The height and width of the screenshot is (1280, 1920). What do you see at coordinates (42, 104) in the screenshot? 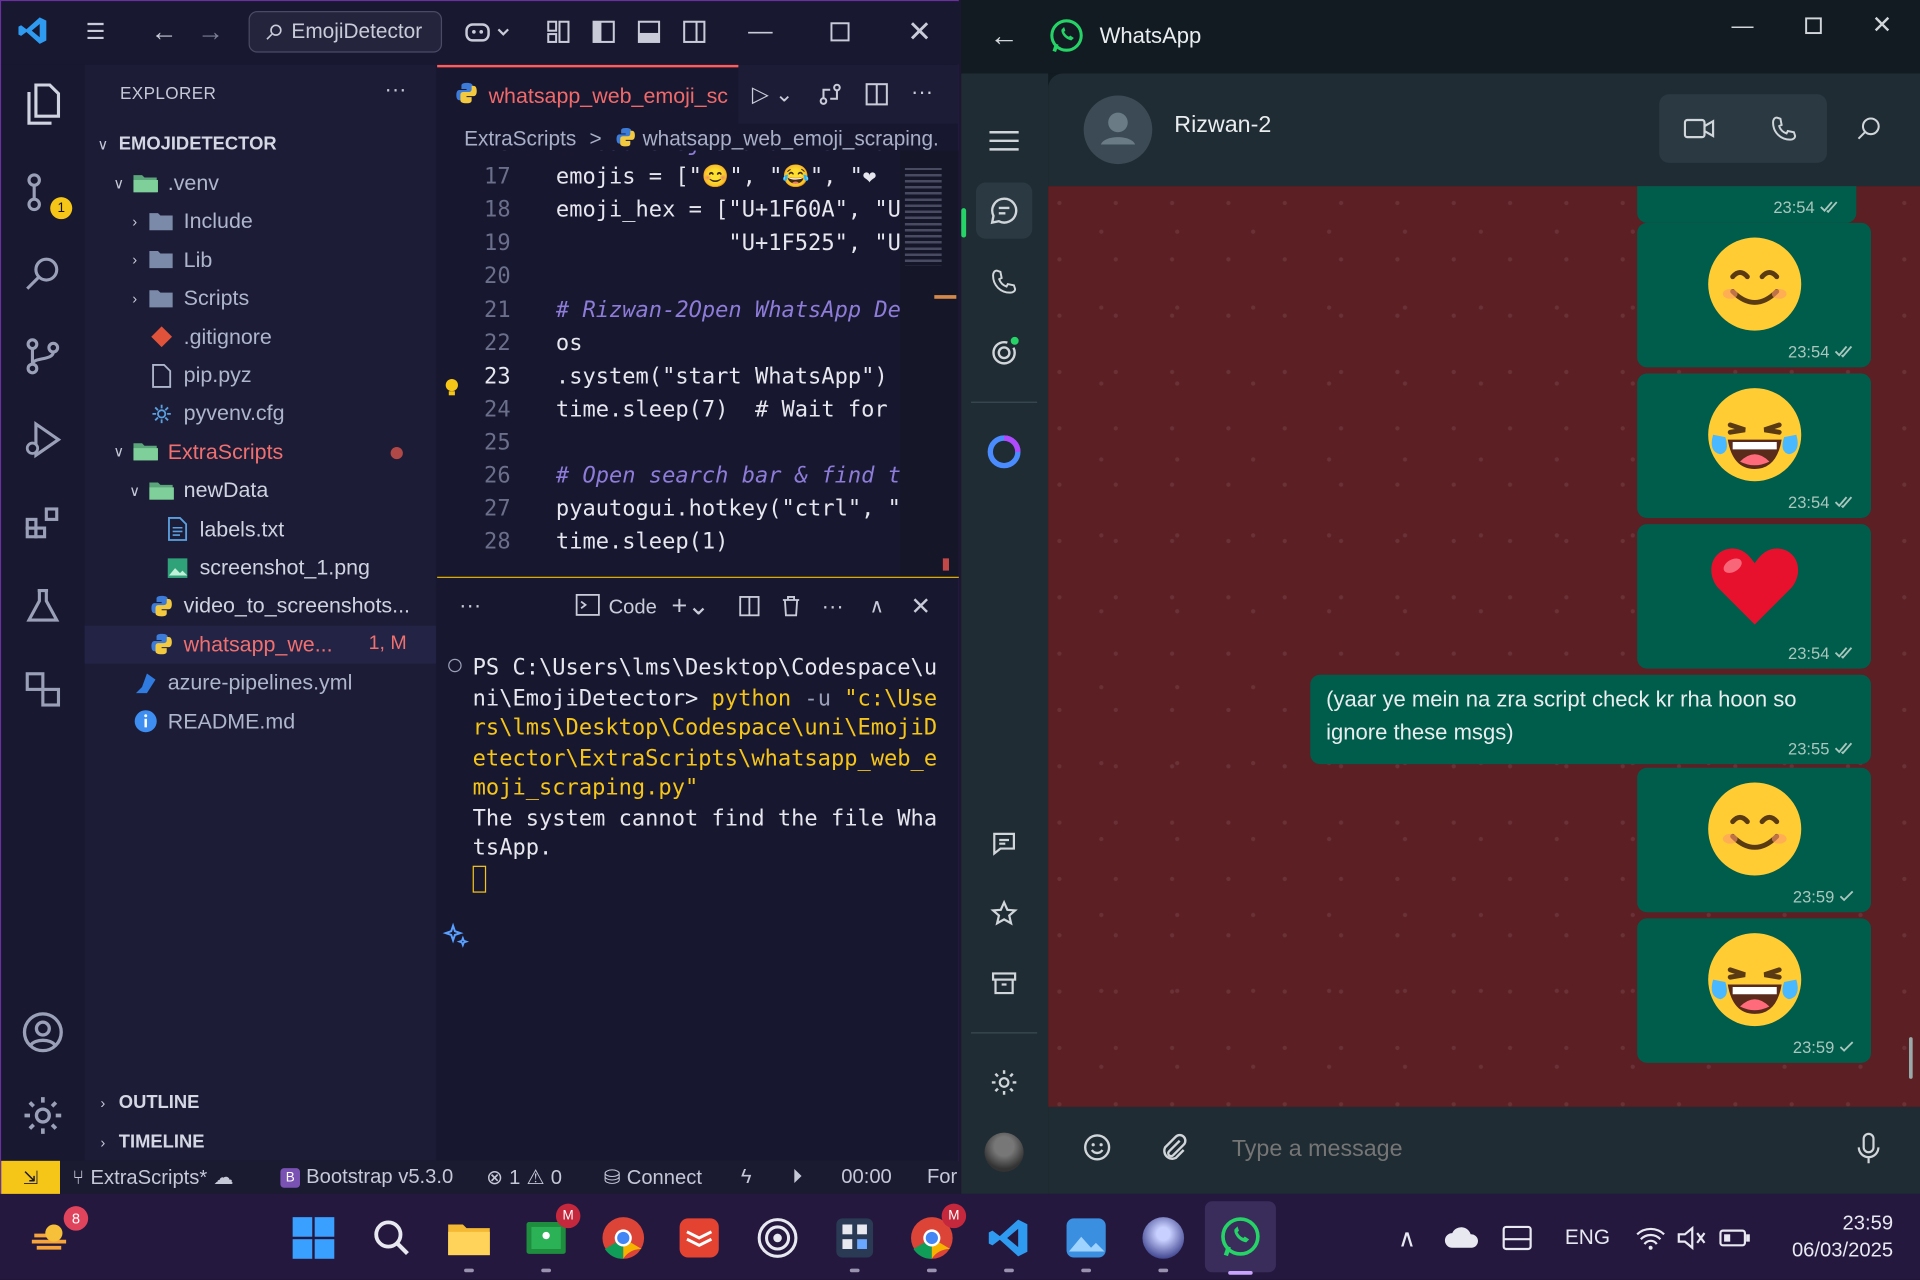
I see `explorer-icon` at bounding box center [42, 104].